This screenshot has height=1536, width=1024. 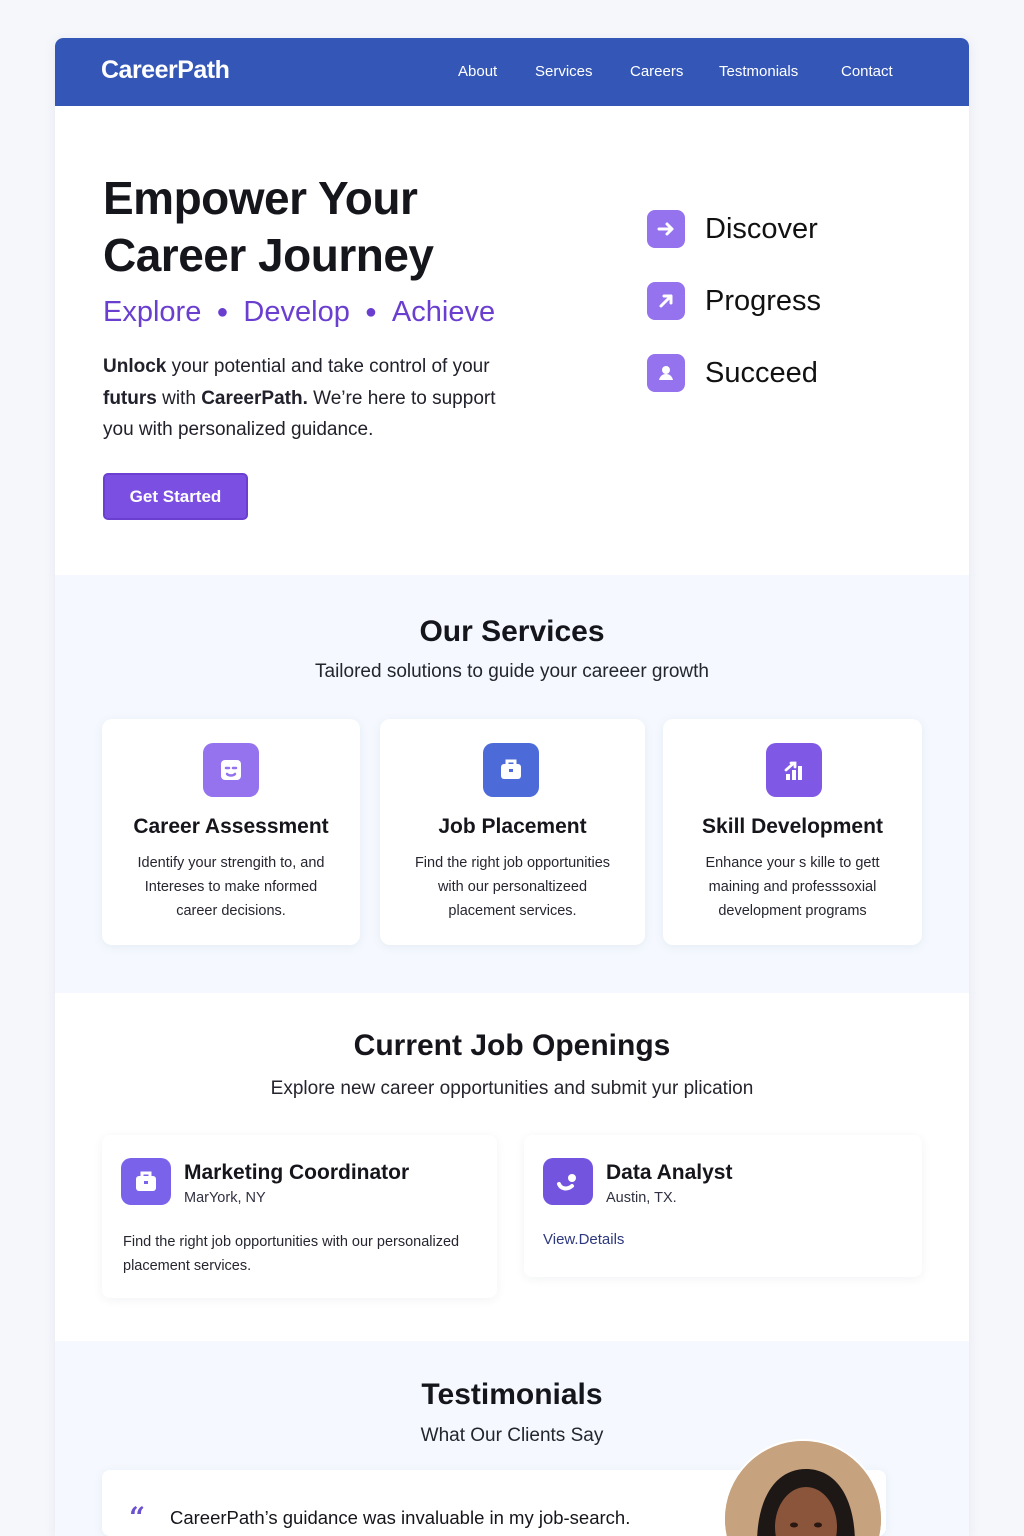 I want to click on hero-description-part: your potential and take control of your, so click(x=328, y=366).